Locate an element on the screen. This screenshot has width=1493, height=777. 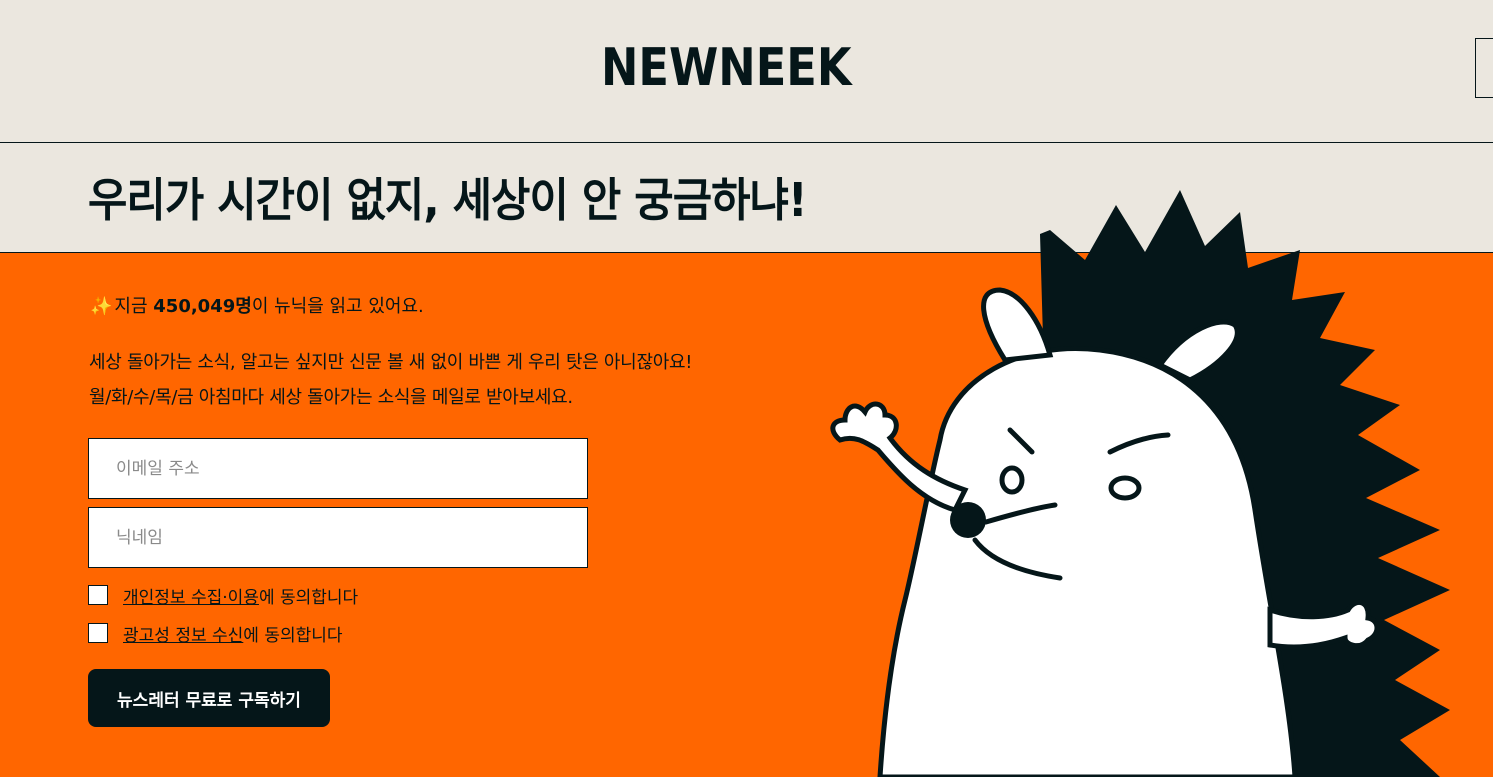
privacy-consent-suffix: 에 동의합니다 is located at coordinates (308, 597).